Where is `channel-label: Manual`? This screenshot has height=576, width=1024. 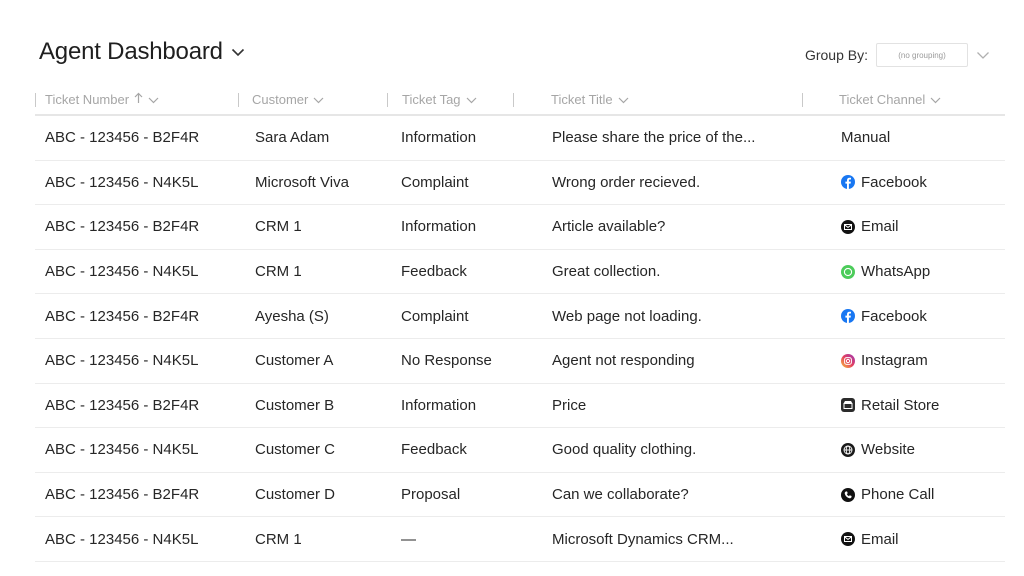
channel-label: Manual is located at coordinates (866, 138).